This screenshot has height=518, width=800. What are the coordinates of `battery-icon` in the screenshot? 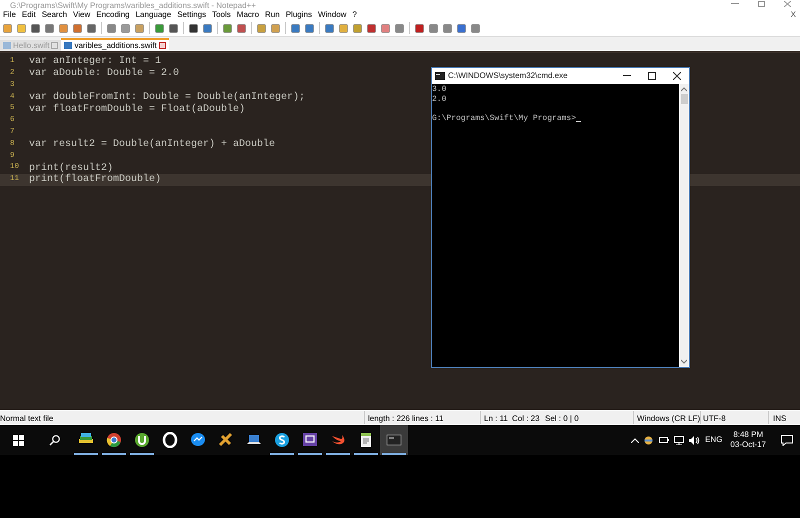 It's located at (664, 440).